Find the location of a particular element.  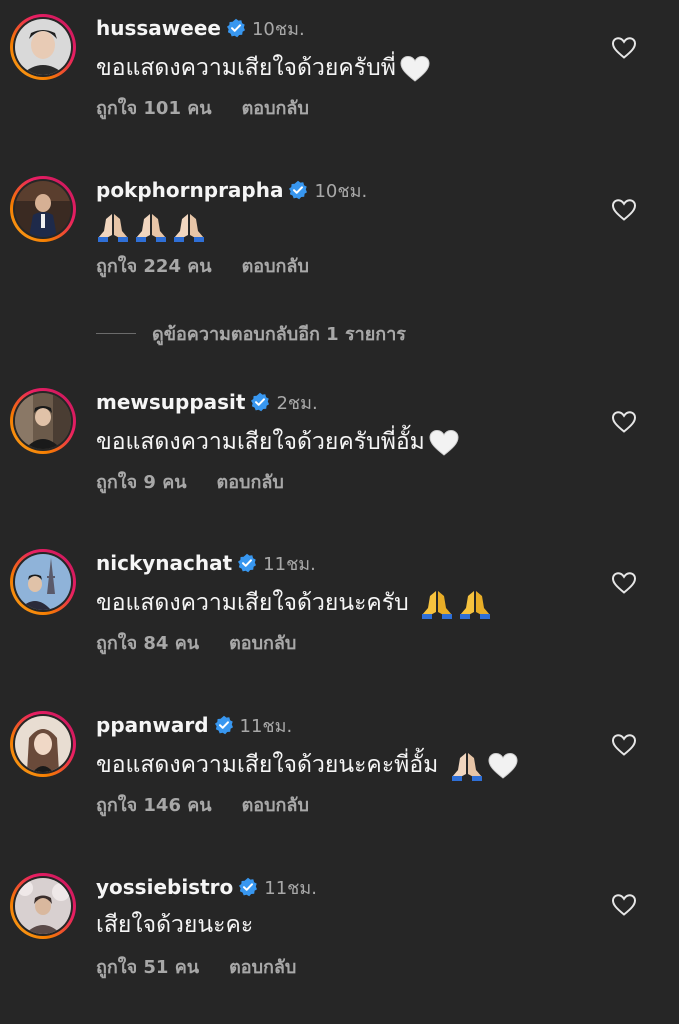

likes-count: ถูกใจ 51 คน is located at coordinates (147, 967).